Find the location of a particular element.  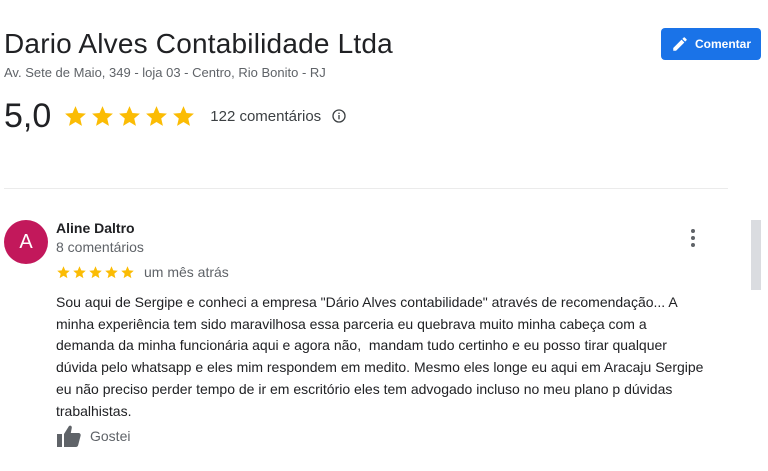

like-button: Gostei is located at coordinates (93, 436).